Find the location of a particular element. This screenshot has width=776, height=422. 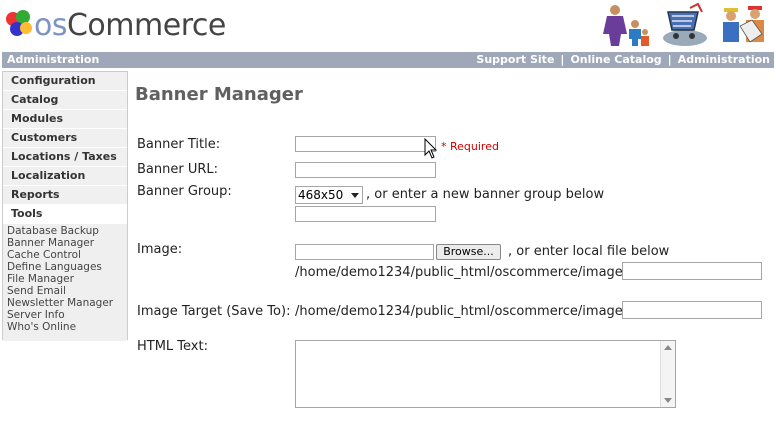

image-hint: , or enter local file below is located at coordinates (589, 251).